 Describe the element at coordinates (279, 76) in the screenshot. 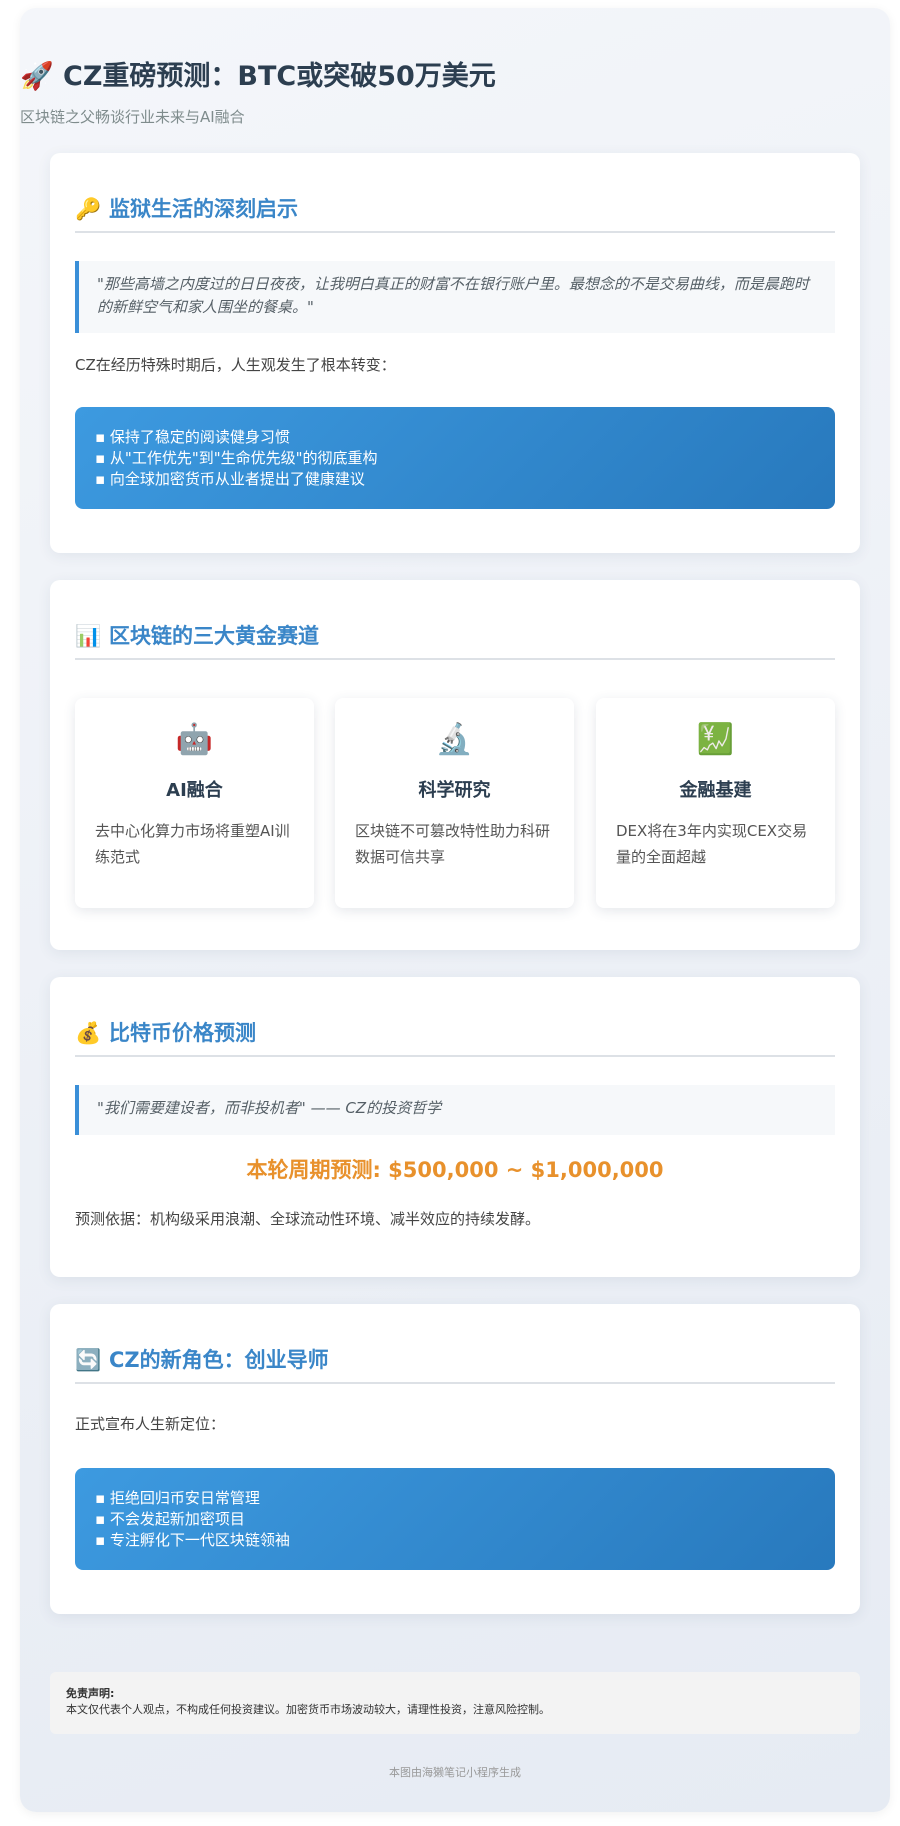

I see `page-title-text: CZ重磅预测：BTC或突破50万美元` at that location.